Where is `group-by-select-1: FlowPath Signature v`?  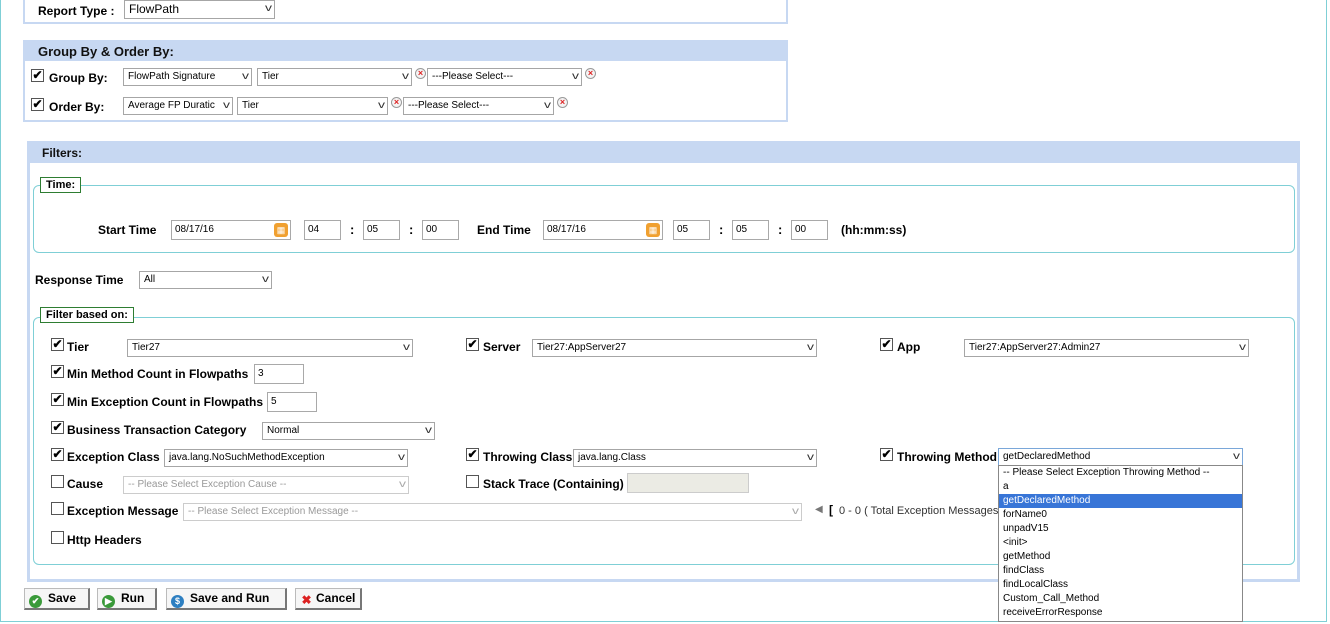 group-by-select-1: FlowPath Signature v is located at coordinates (187, 77).